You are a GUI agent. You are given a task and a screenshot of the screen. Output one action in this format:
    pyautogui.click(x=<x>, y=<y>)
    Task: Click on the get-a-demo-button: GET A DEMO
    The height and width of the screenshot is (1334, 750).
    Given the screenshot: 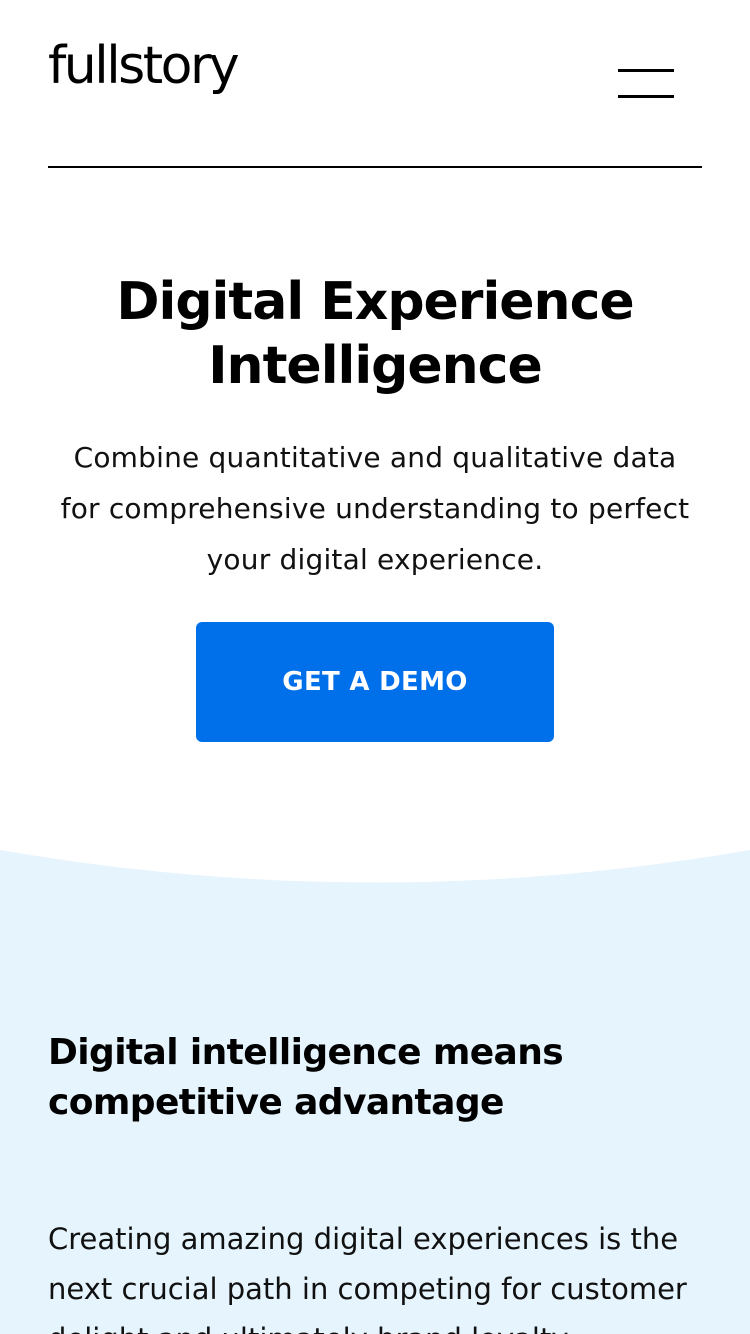 What is the action you would take?
    pyautogui.click(x=375, y=682)
    